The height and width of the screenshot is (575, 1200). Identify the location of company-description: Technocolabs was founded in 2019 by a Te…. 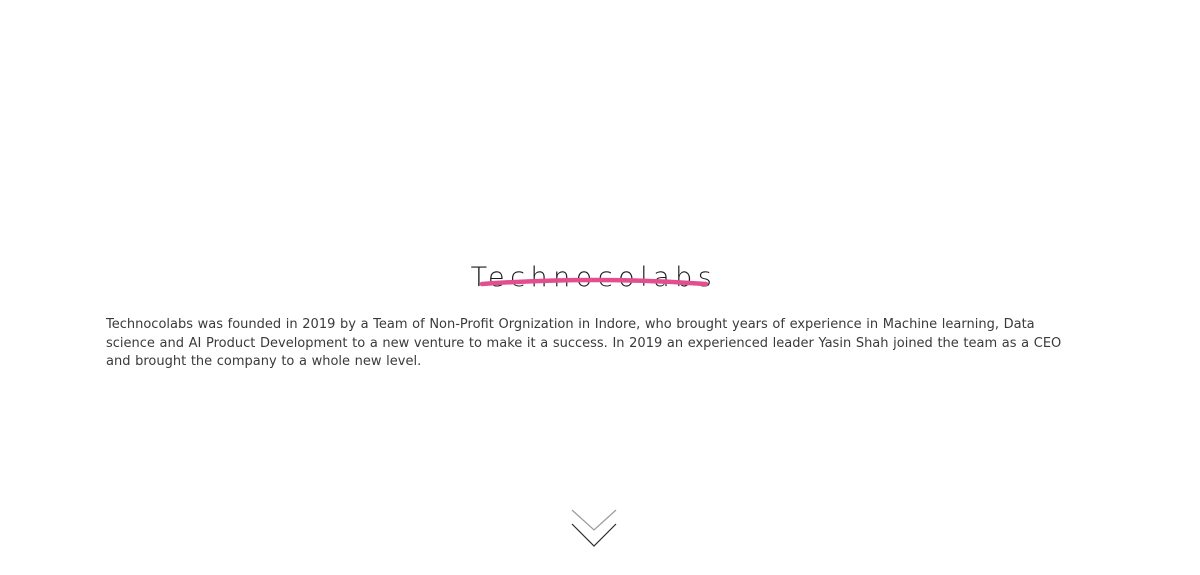
(584, 343).